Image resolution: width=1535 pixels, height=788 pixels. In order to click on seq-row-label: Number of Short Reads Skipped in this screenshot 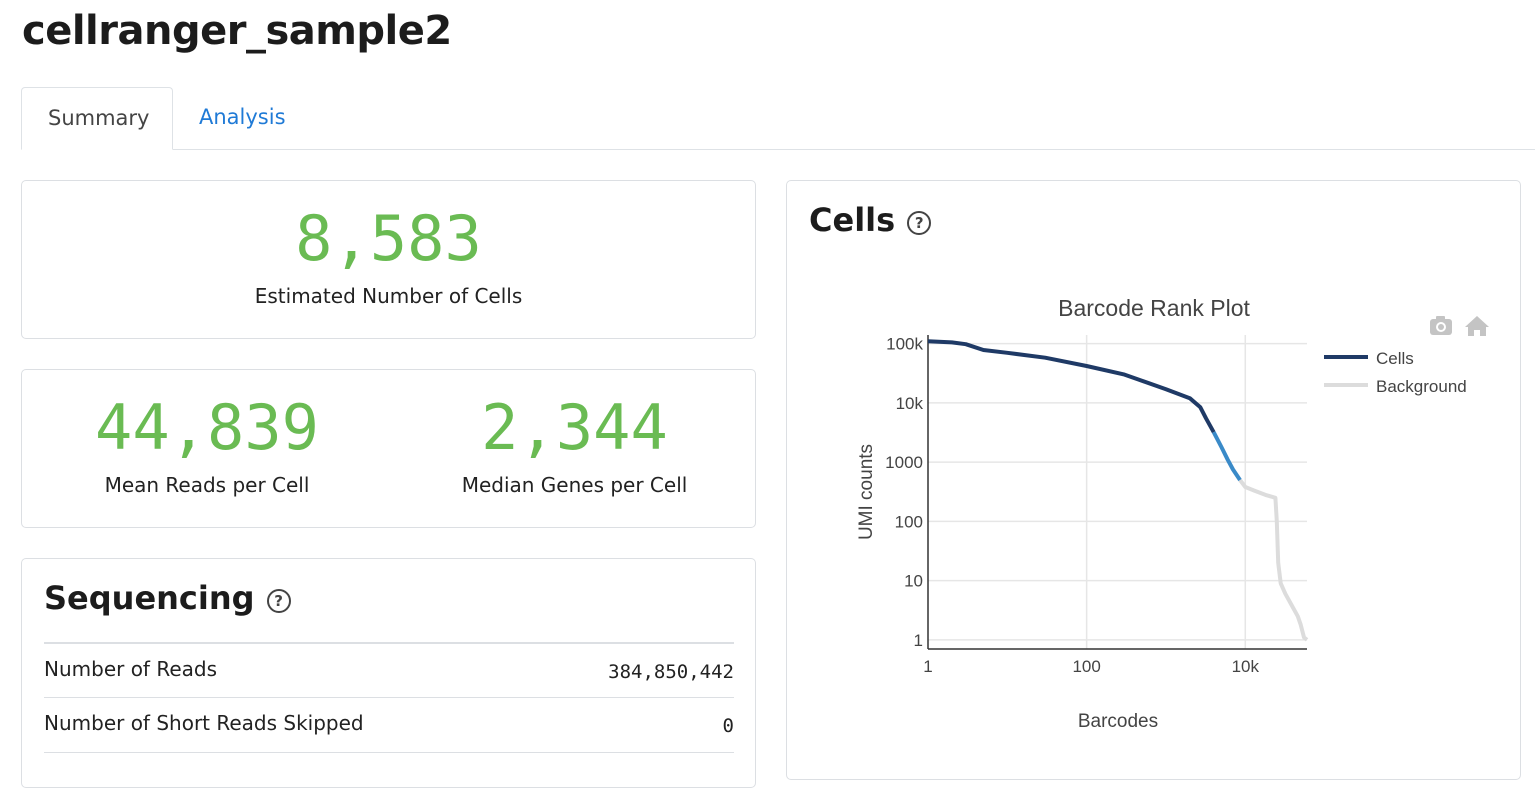, I will do `click(204, 723)`.